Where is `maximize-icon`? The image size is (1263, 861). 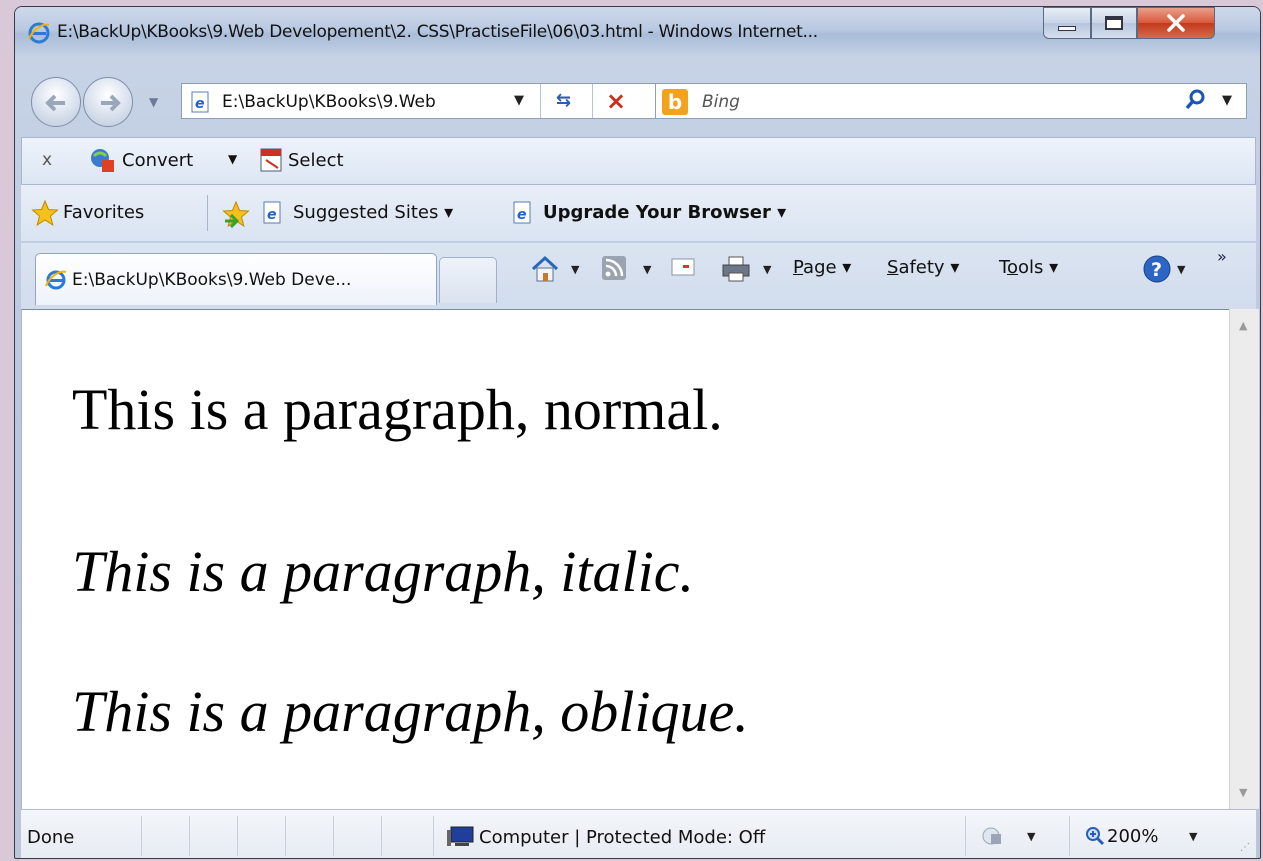
maximize-icon is located at coordinates (1114, 23).